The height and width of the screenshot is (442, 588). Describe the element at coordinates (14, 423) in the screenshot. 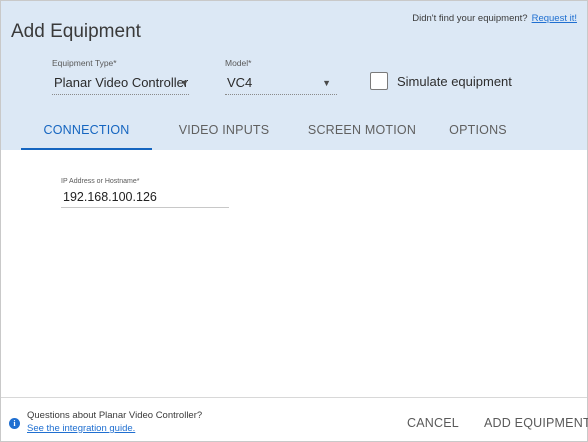

I see `info-icon: i` at that location.